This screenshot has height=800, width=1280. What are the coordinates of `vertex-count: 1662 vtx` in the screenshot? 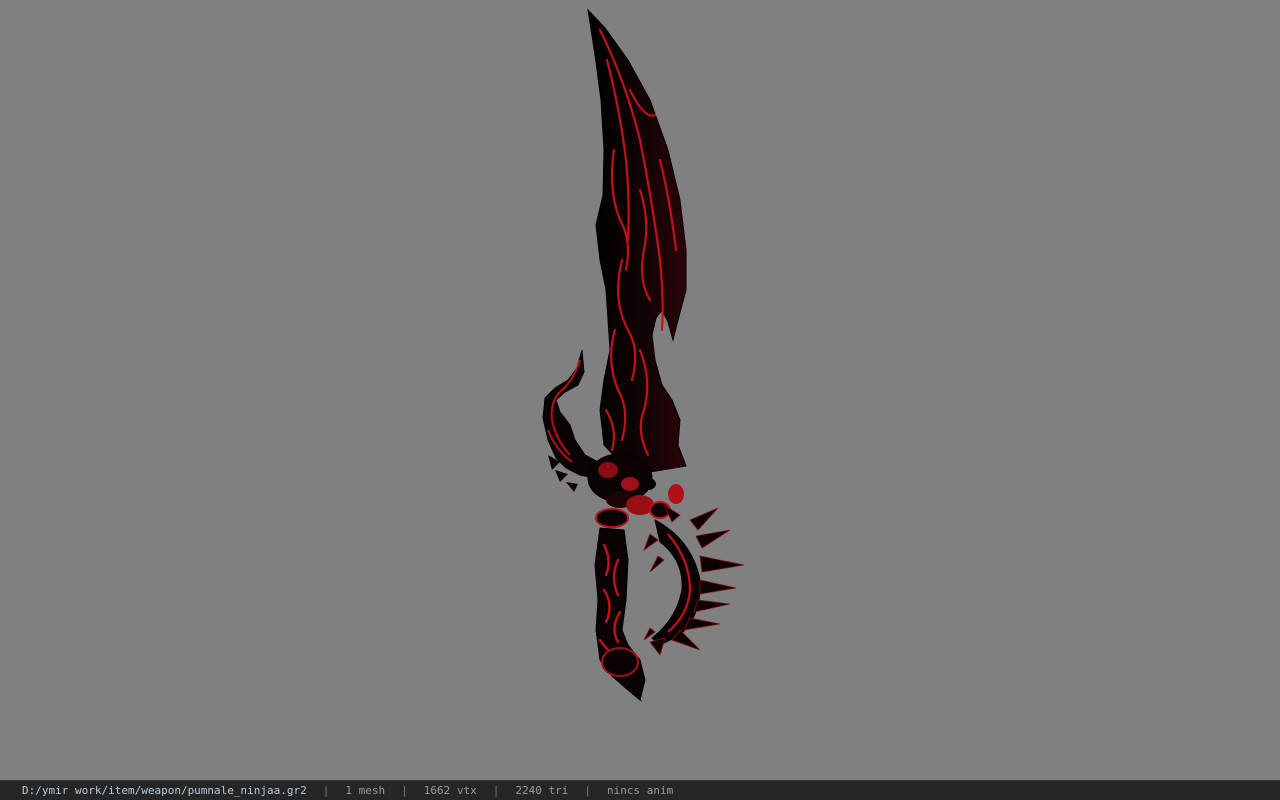 It's located at (450, 790).